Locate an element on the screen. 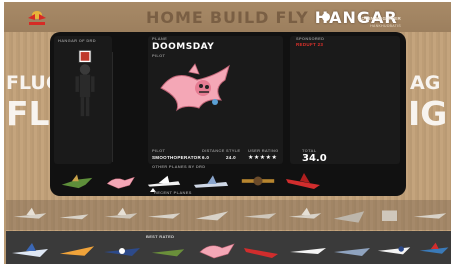  stat-pilot-label: PILOT is located at coordinates (159, 150).